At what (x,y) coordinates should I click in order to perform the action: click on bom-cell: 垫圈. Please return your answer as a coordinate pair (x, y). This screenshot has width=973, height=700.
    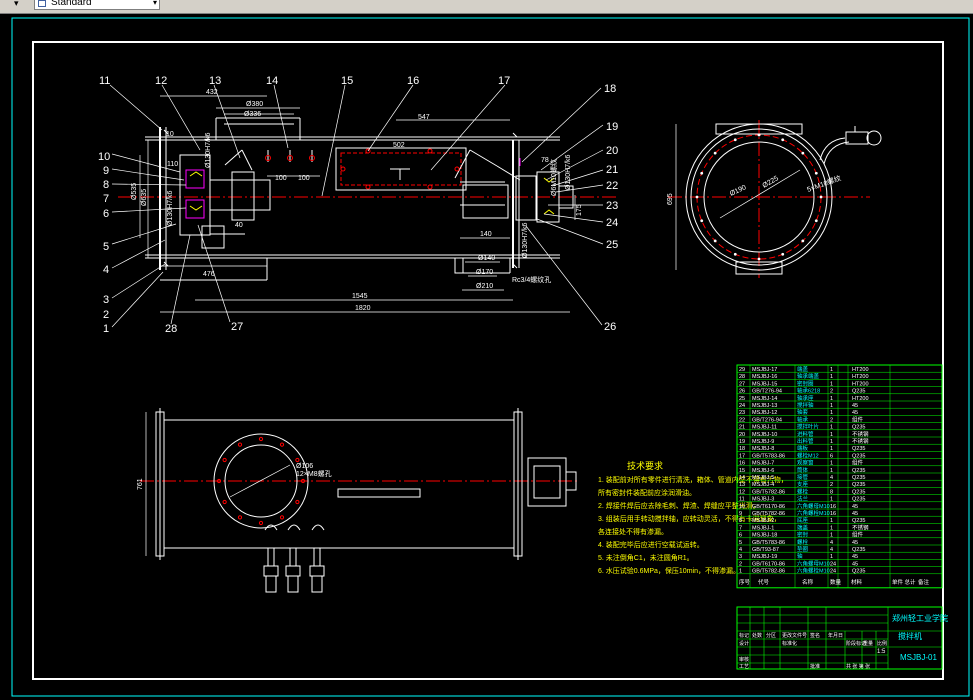
    Looking at the image, I should click on (803, 549).